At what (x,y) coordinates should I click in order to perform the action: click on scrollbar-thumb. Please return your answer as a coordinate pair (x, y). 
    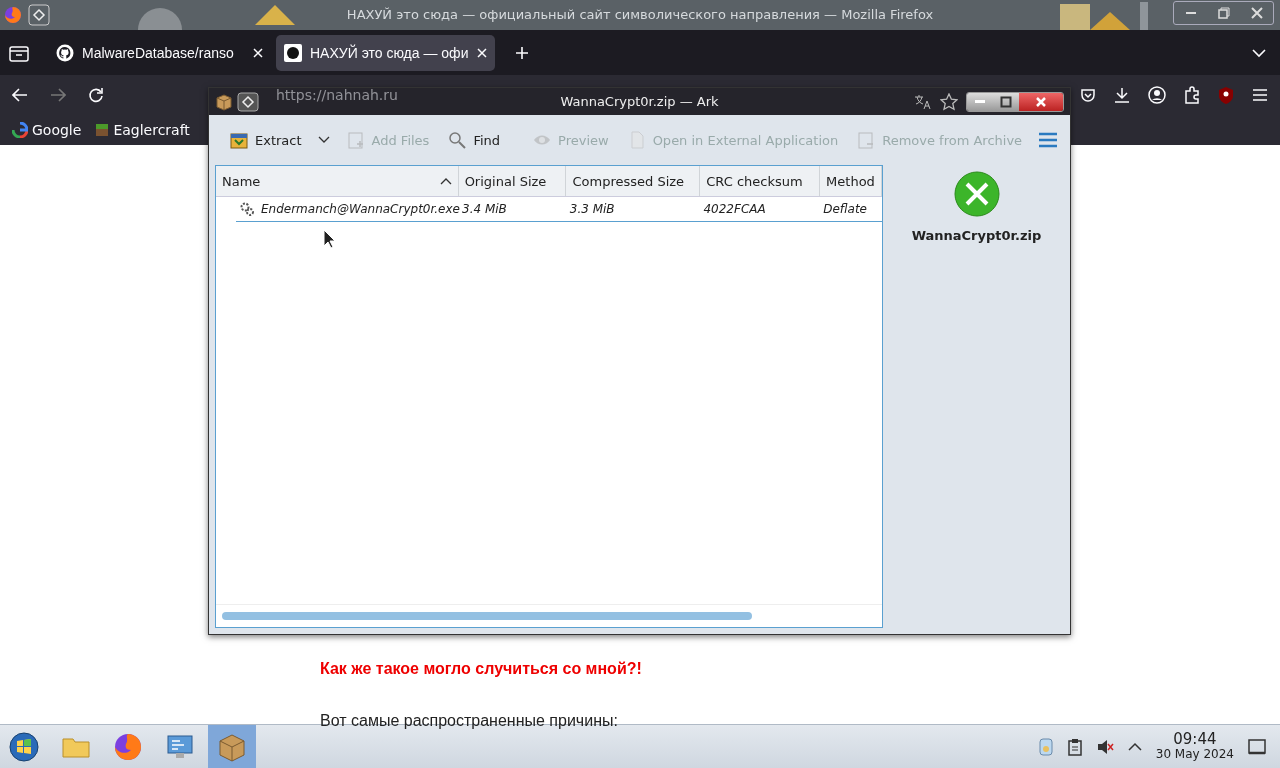
    Looking at the image, I should click on (487, 616).